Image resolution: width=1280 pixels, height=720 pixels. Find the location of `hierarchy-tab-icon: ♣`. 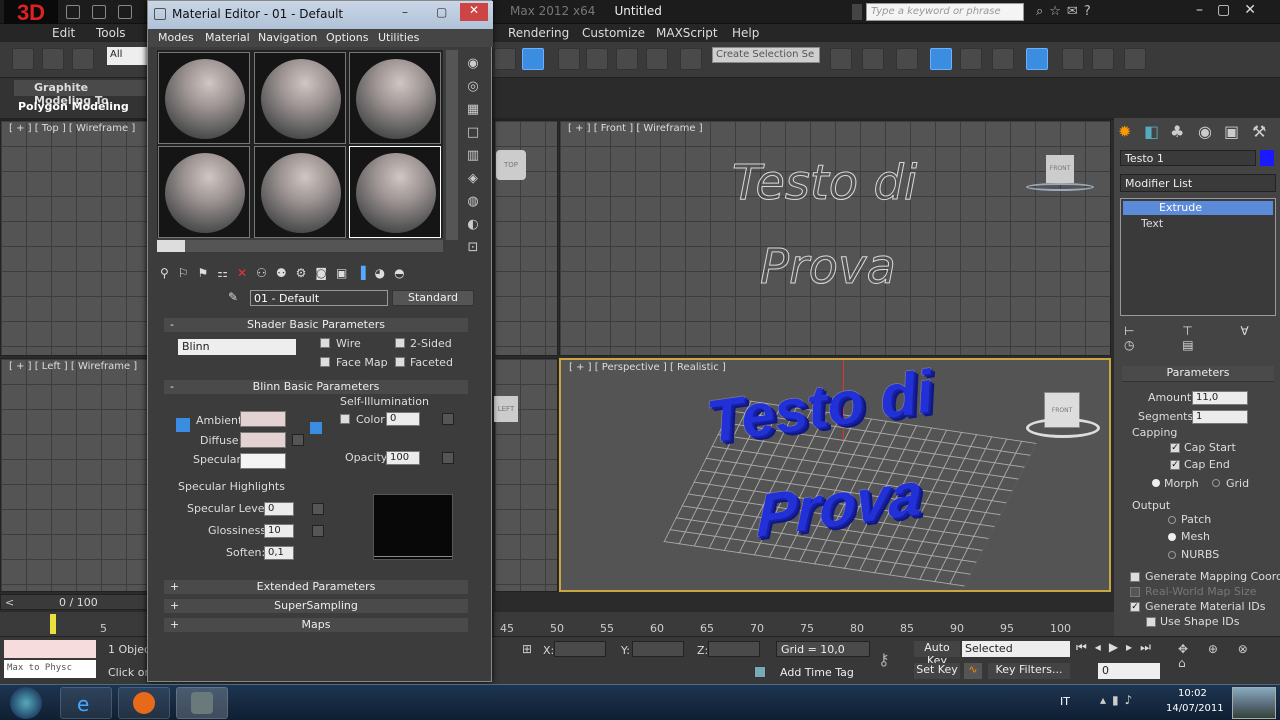

hierarchy-tab-icon: ♣ is located at coordinates (1177, 131).